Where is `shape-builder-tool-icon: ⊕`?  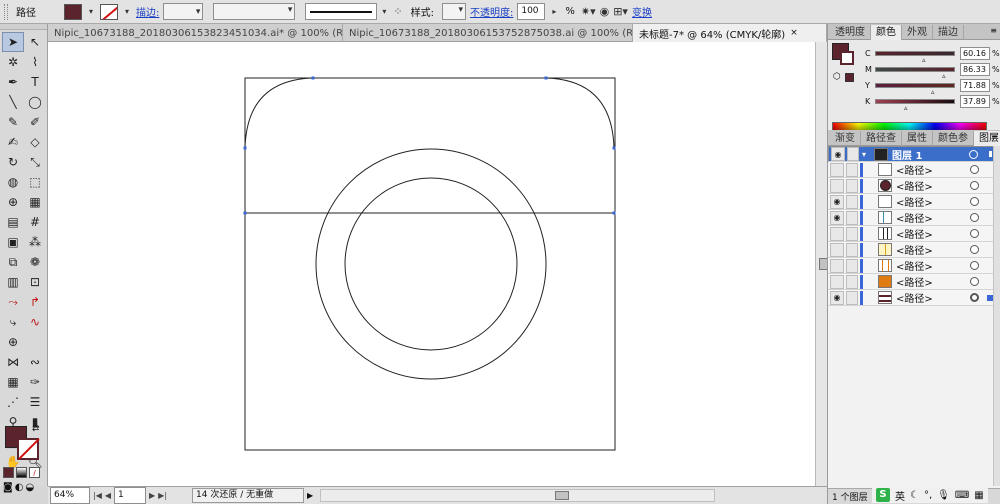 shape-builder-tool-icon: ⊕ is located at coordinates (13, 202).